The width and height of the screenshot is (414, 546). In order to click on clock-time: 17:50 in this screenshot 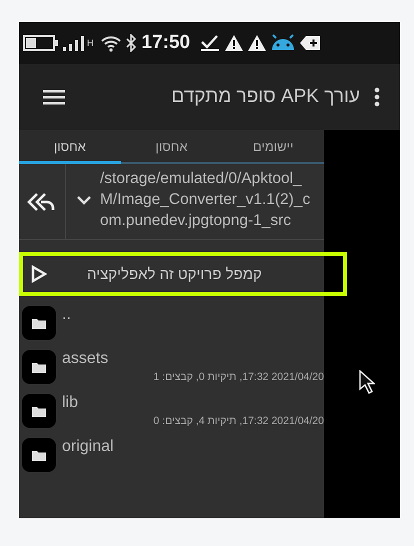, I will do `click(166, 43)`.